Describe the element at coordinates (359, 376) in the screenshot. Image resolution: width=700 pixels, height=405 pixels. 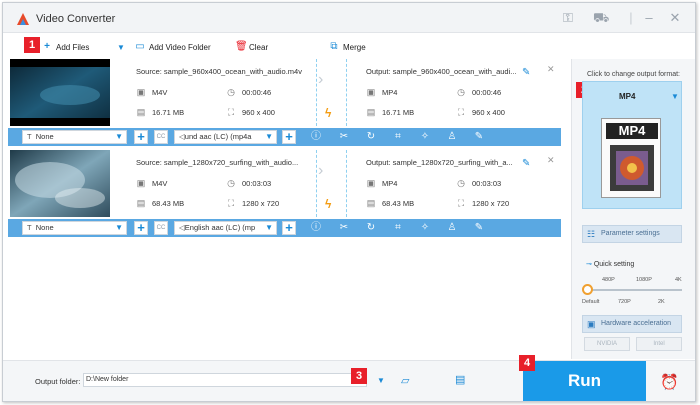
I see `step-badge-3: 3` at that location.